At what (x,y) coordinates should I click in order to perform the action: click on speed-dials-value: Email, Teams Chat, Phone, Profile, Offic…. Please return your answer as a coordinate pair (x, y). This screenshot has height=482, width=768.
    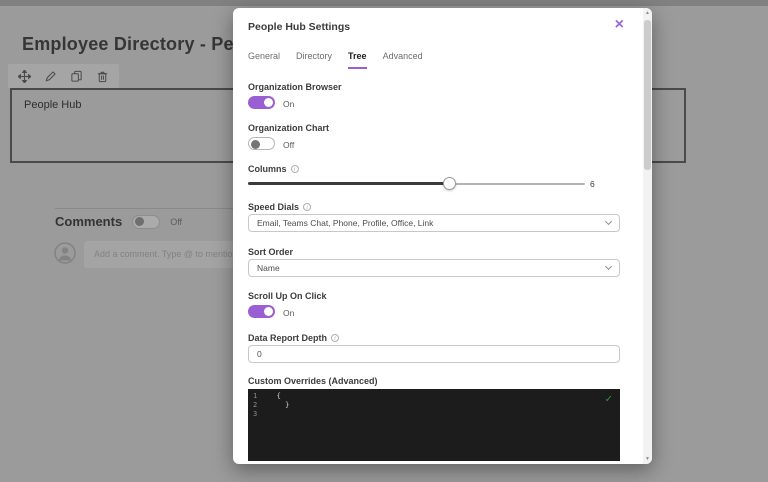
    Looking at the image, I should click on (345, 223).